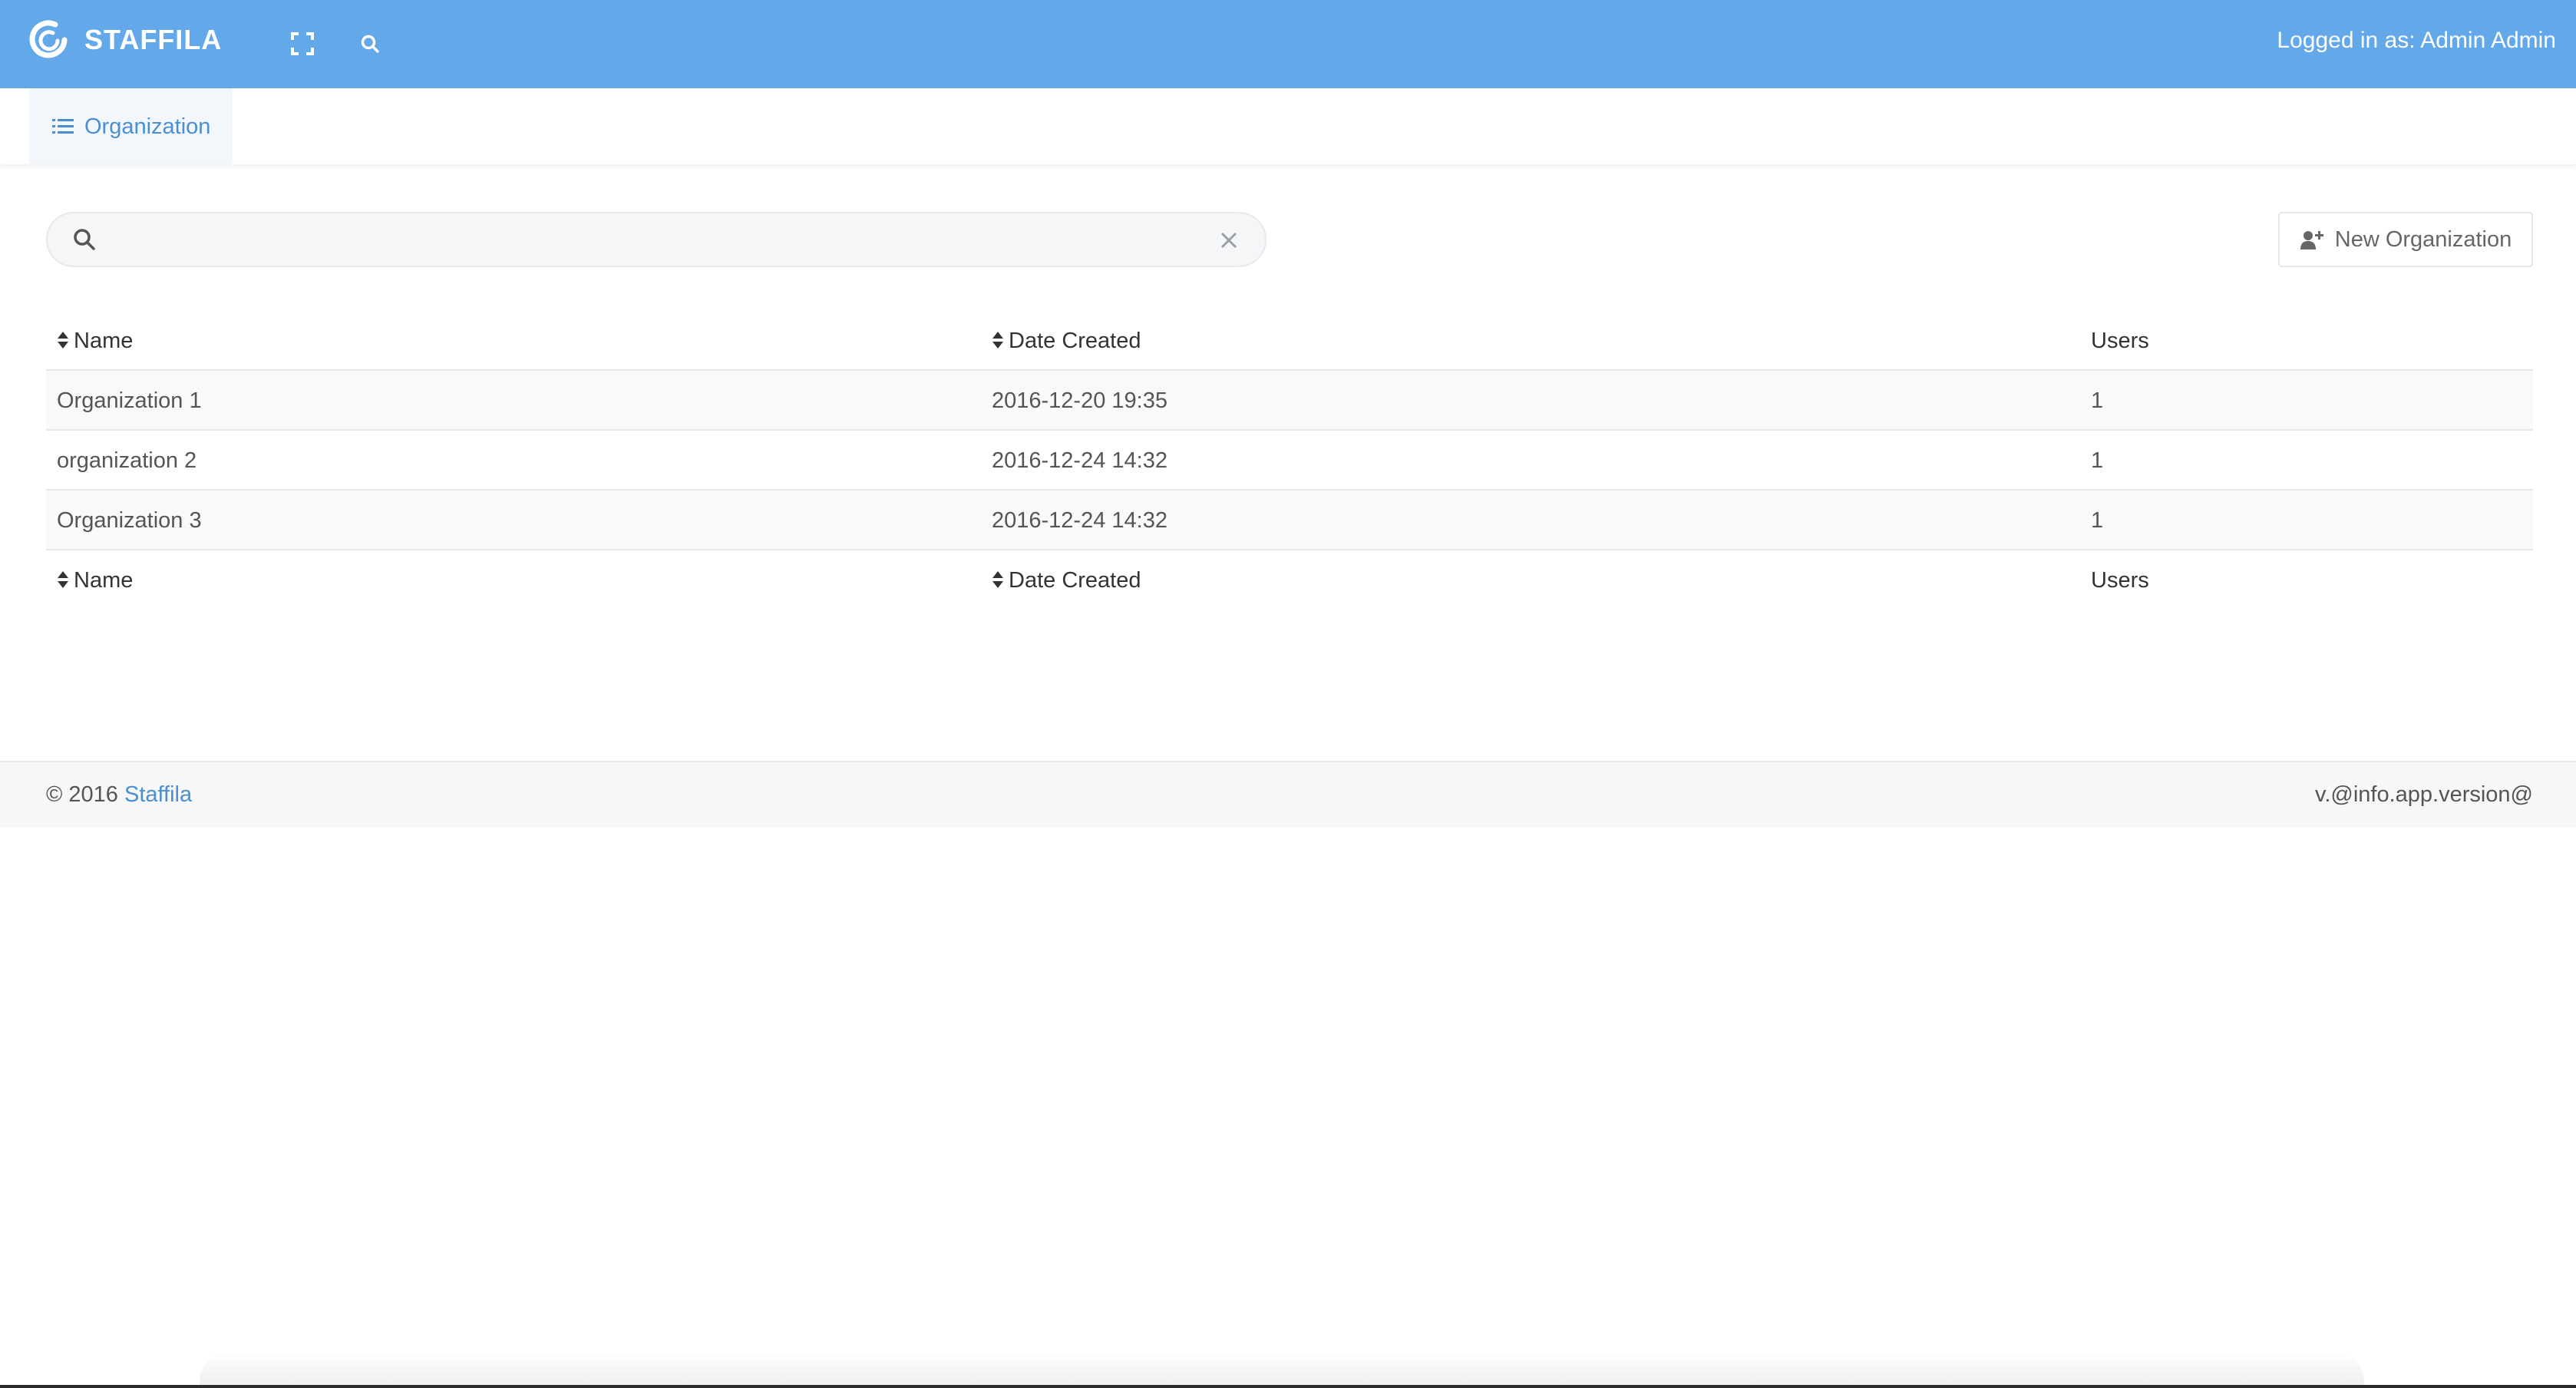 This screenshot has width=2576, height=1388. Describe the element at coordinates (1289, 401) in the screenshot. I see `table-row: Organization 1 2016-12-20 19:35 1` at that location.